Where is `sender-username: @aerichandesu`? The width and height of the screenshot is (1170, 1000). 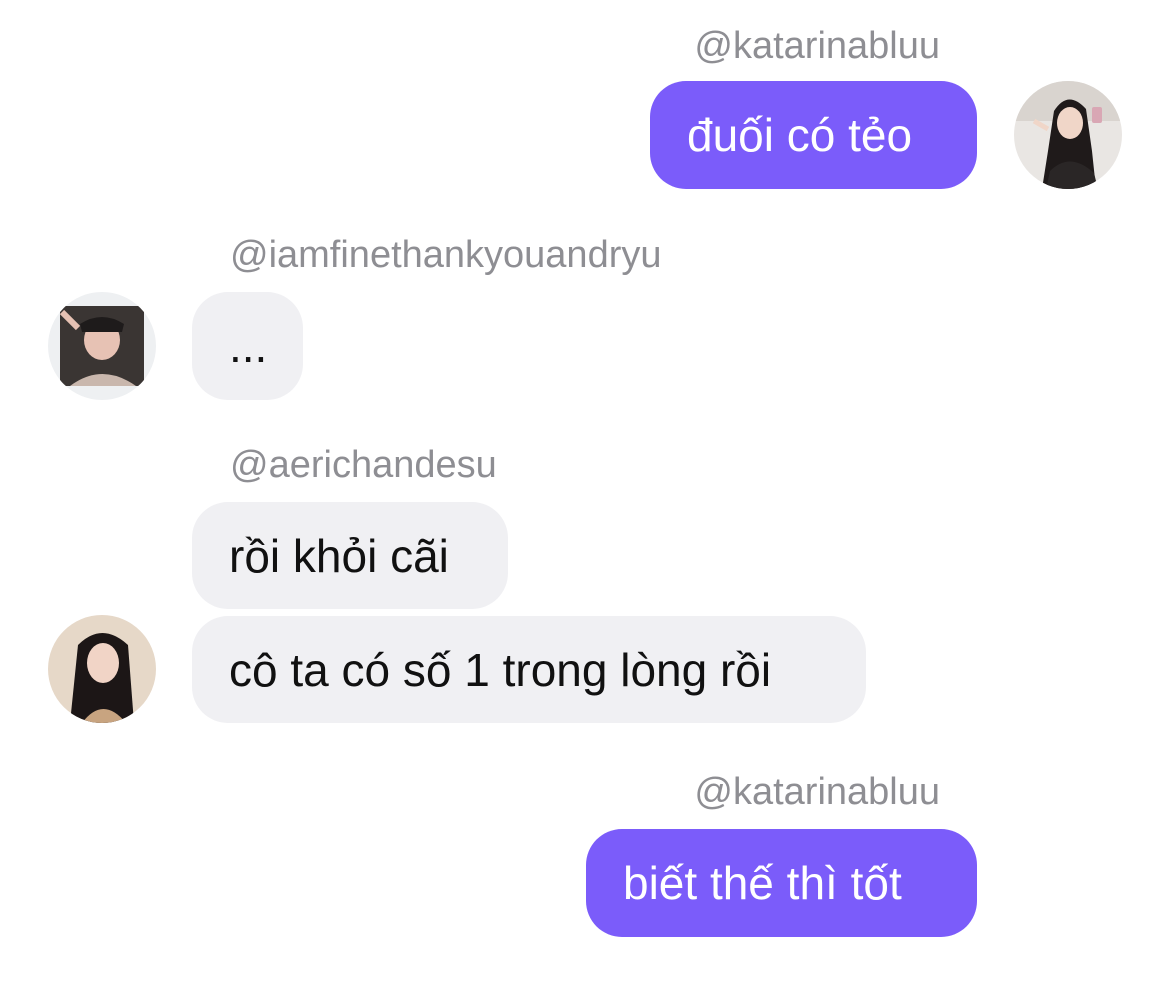 sender-username: @aerichandesu is located at coordinates (363, 465).